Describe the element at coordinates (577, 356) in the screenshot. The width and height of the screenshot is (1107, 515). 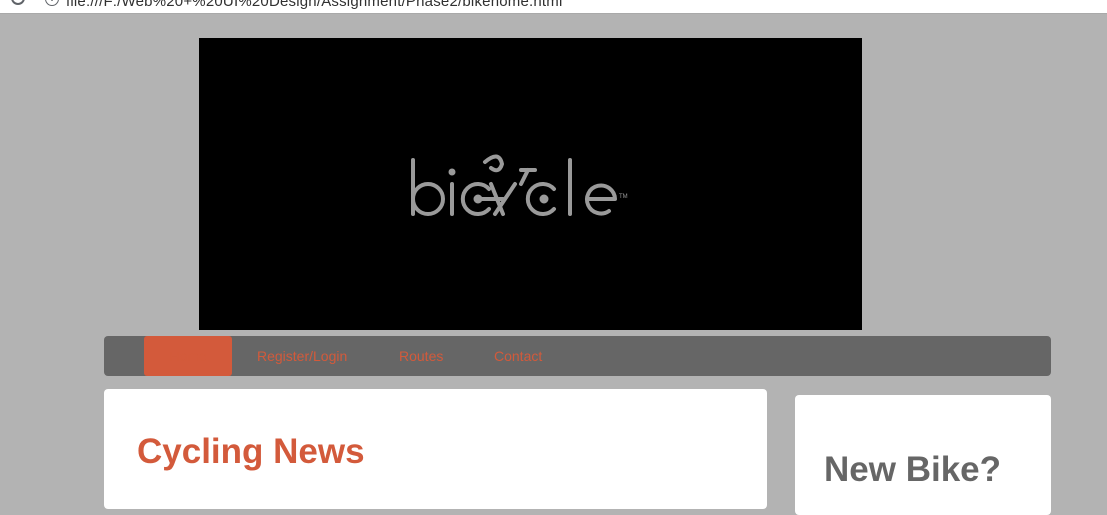
I see `main-navigation: Home Register/Login Routes Contact` at that location.